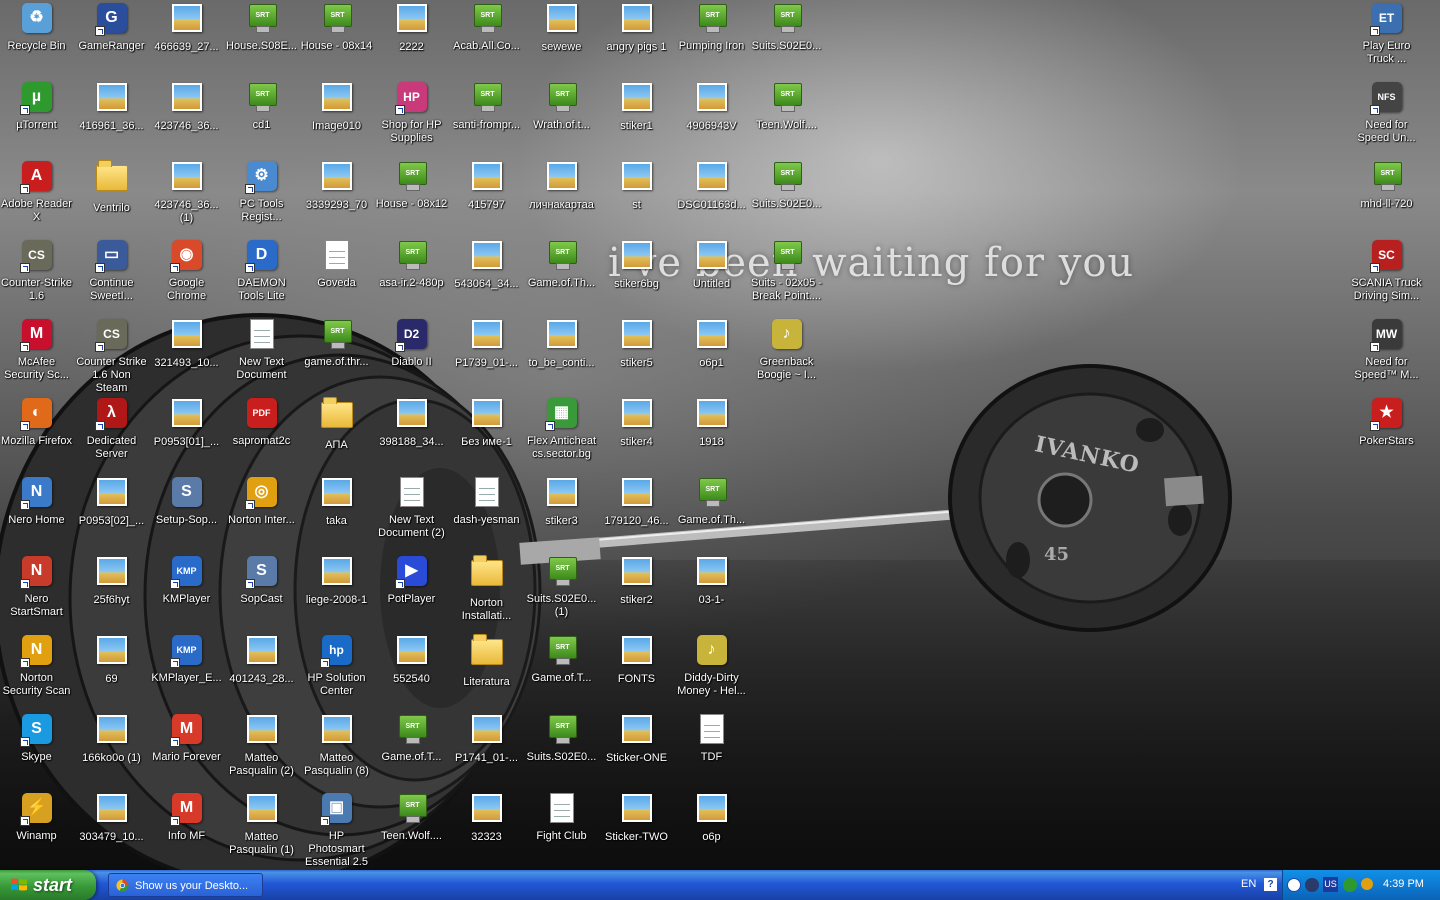 The height and width of the screenshot is (900, 1440). Describe the element at coordinates (636, 107) in the screenshot. I see `desktop-icon: stiker1` at that location.